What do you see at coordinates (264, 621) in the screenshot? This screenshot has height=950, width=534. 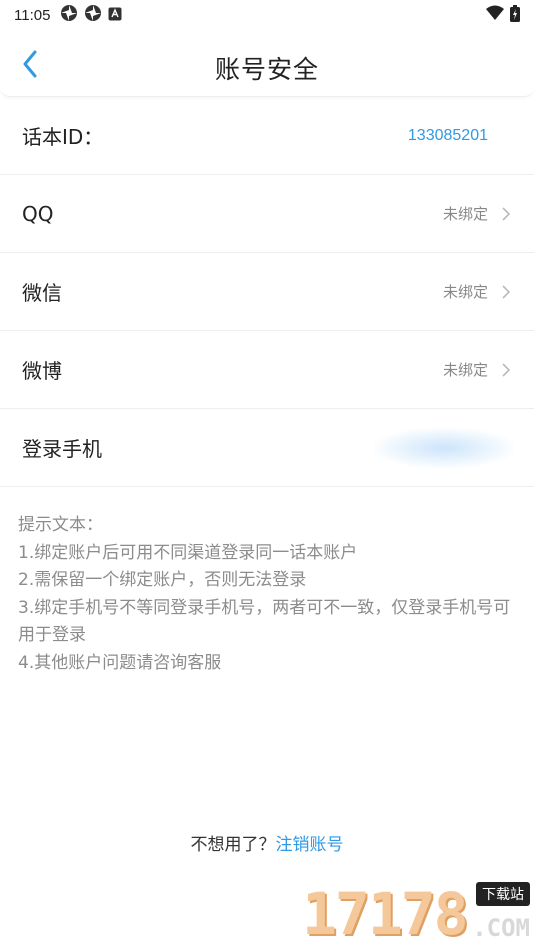 I see `tips-line: 3.绑定手机号不等同登录手机号，两者可不一致，仅登录手机号可用于登录` at bounding box center [264, 621].